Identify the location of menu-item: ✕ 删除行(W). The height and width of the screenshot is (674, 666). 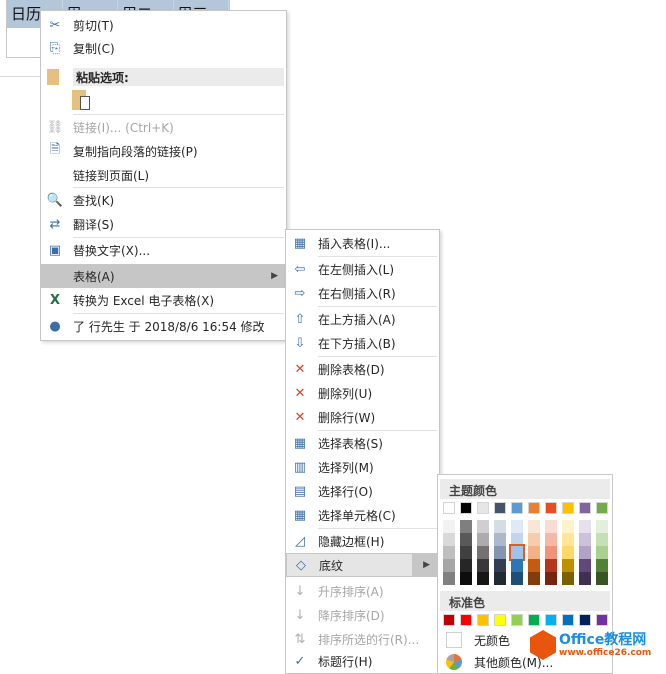
(362, 417).